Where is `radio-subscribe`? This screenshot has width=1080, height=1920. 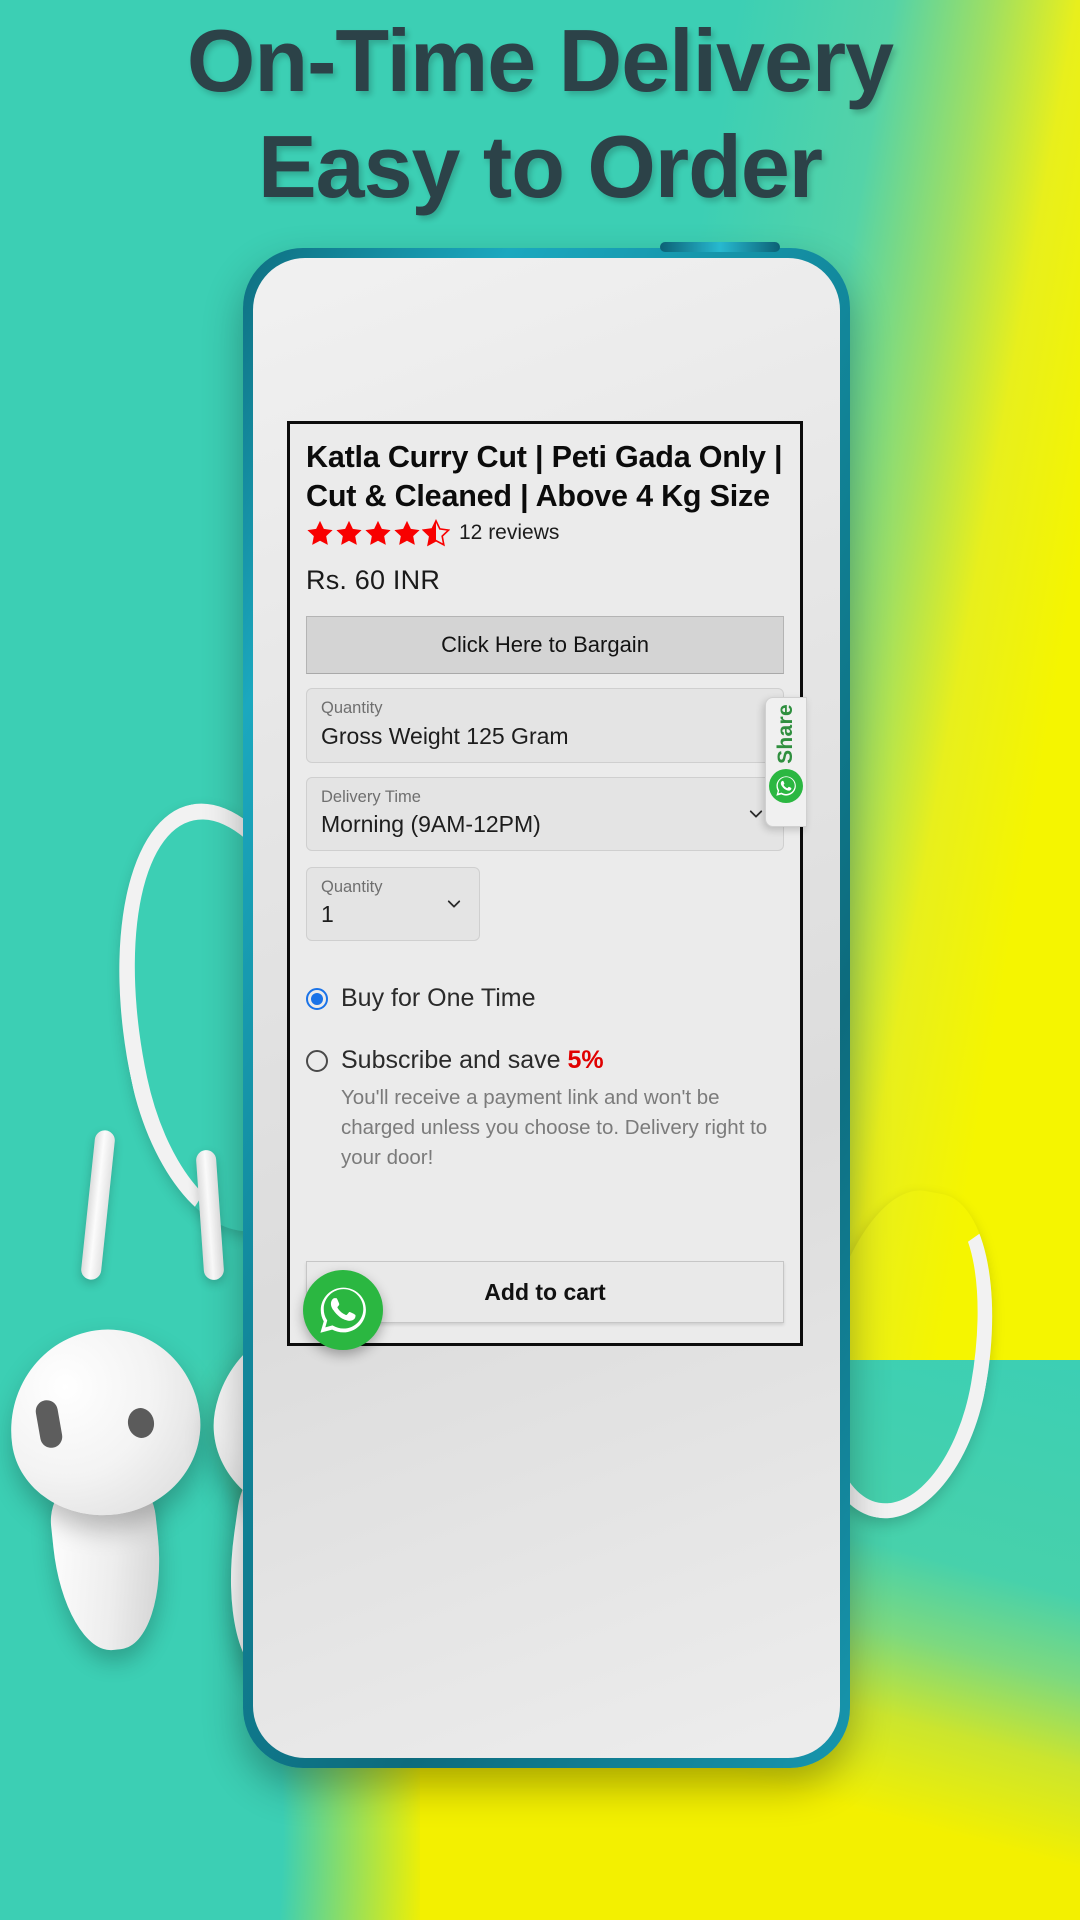 radio-subscribe is located at coordinates (317, 1061).